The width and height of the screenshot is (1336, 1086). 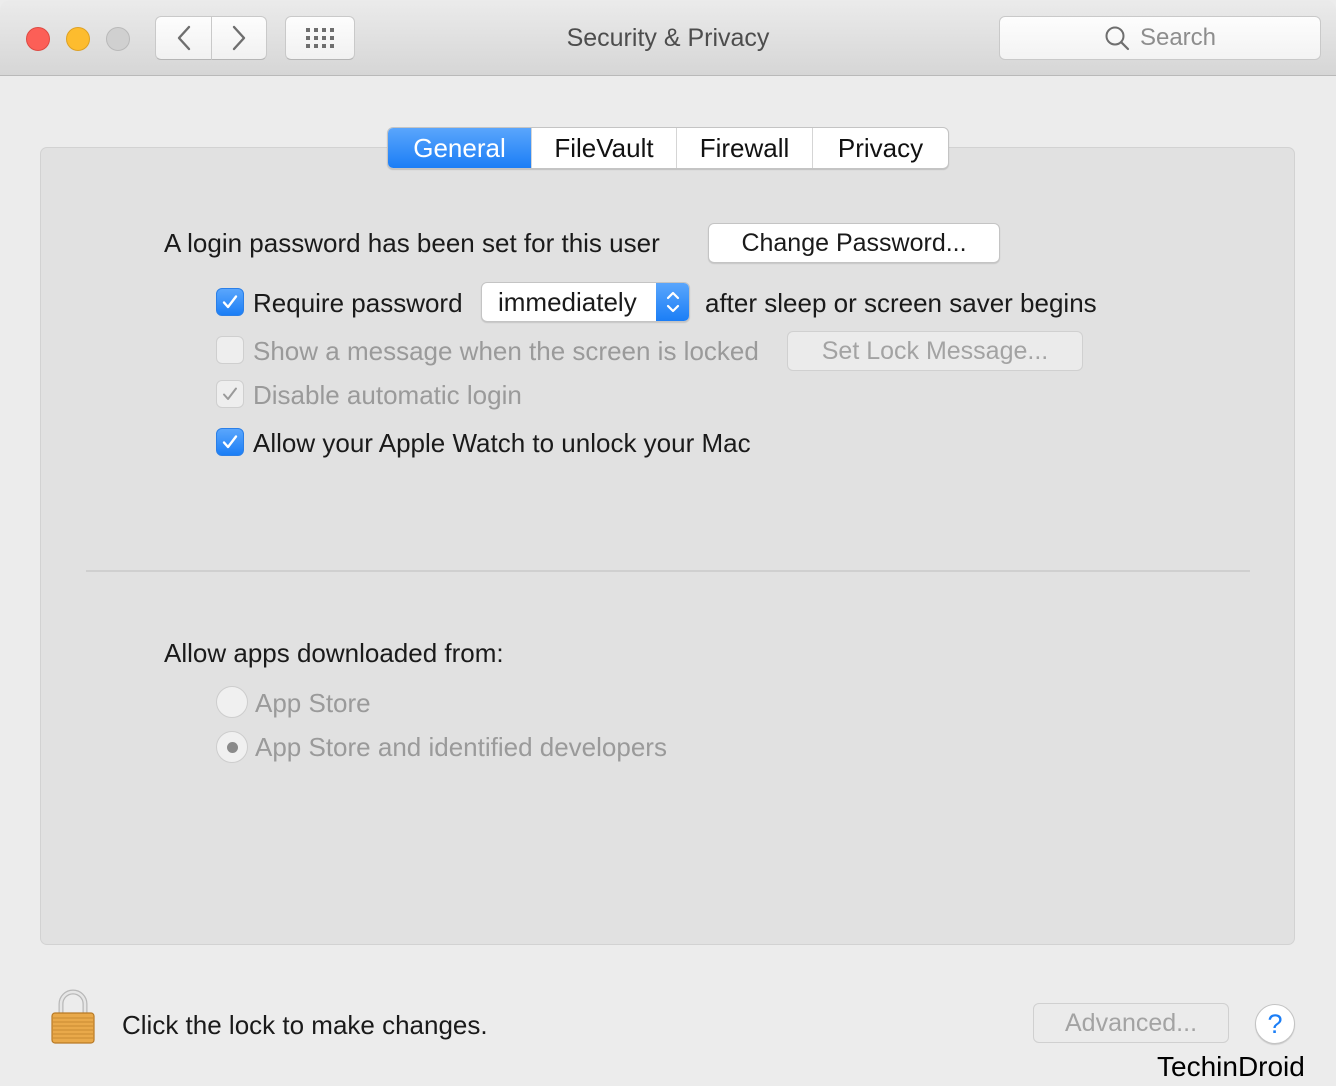 What do you see at coordinates (603, 148) in the screenshot?
I see `tab-filevault: FileVault` at bounding box center [603, 148].